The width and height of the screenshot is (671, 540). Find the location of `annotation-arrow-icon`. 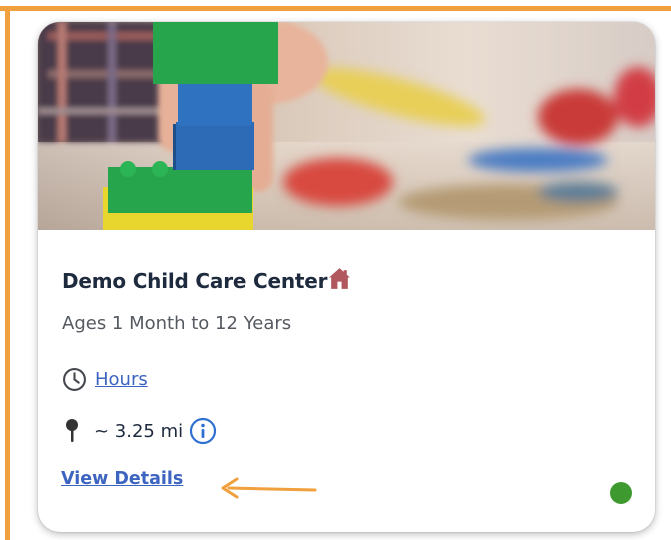

annotation-arrow-icon is located at coordinates (269, 488).